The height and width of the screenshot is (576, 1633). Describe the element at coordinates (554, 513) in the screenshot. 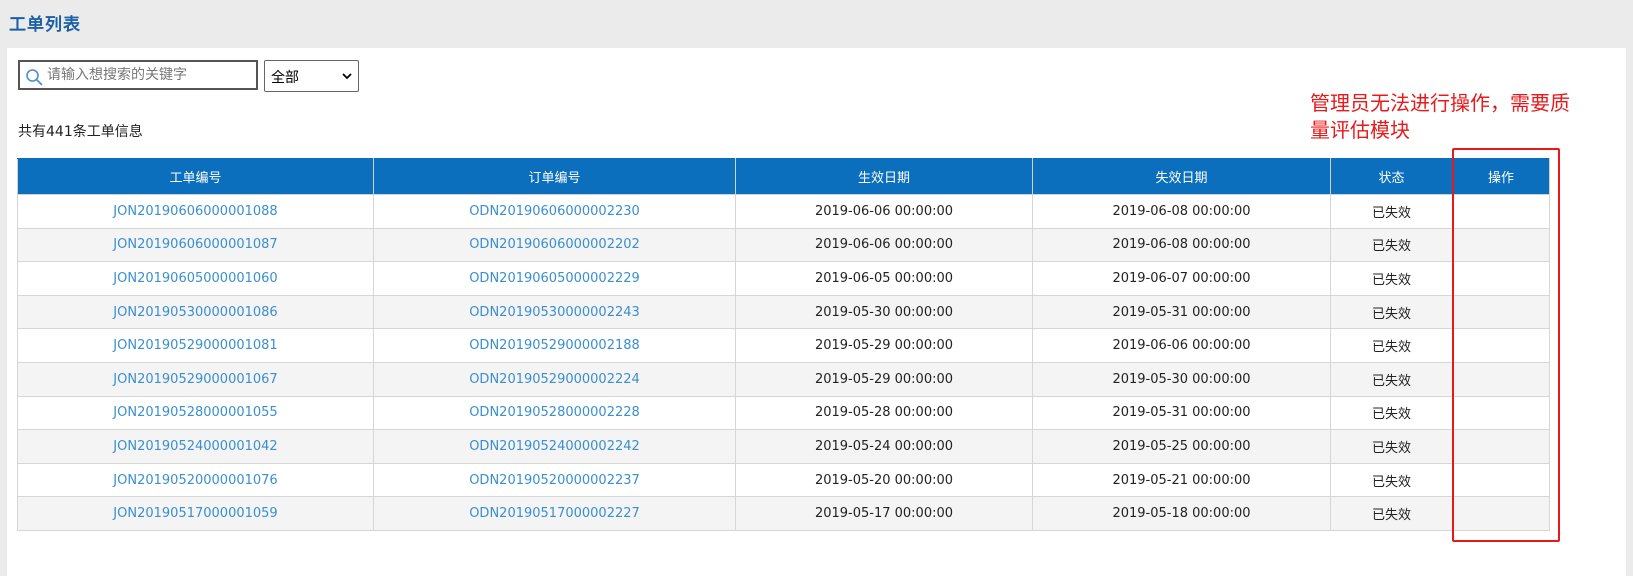

I see `order-no-link: ODN20190517000002227` at that location.